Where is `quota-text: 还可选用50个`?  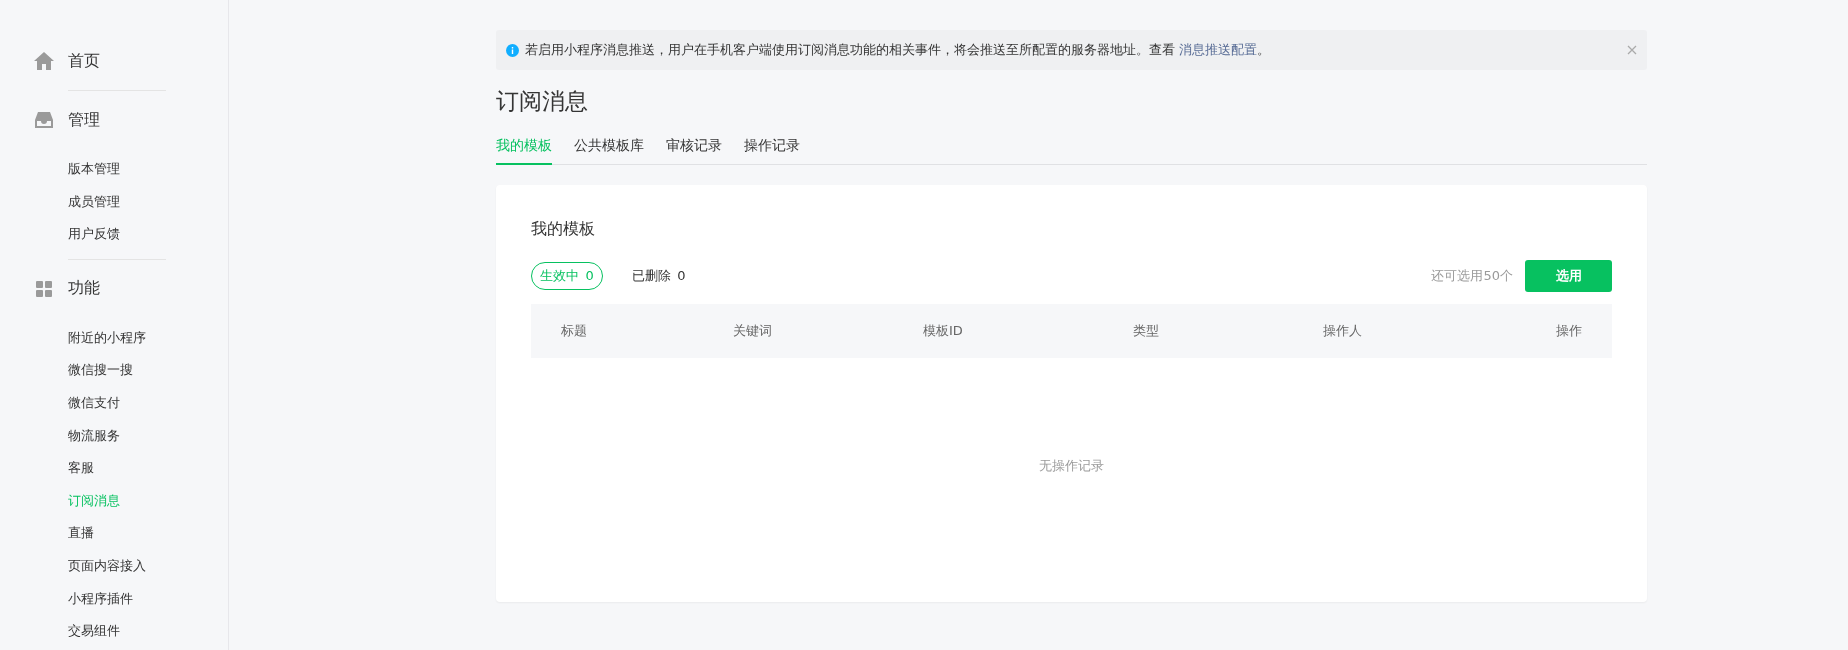
quota-text: 还可选用50个 is located at coordinates (1472, 276).